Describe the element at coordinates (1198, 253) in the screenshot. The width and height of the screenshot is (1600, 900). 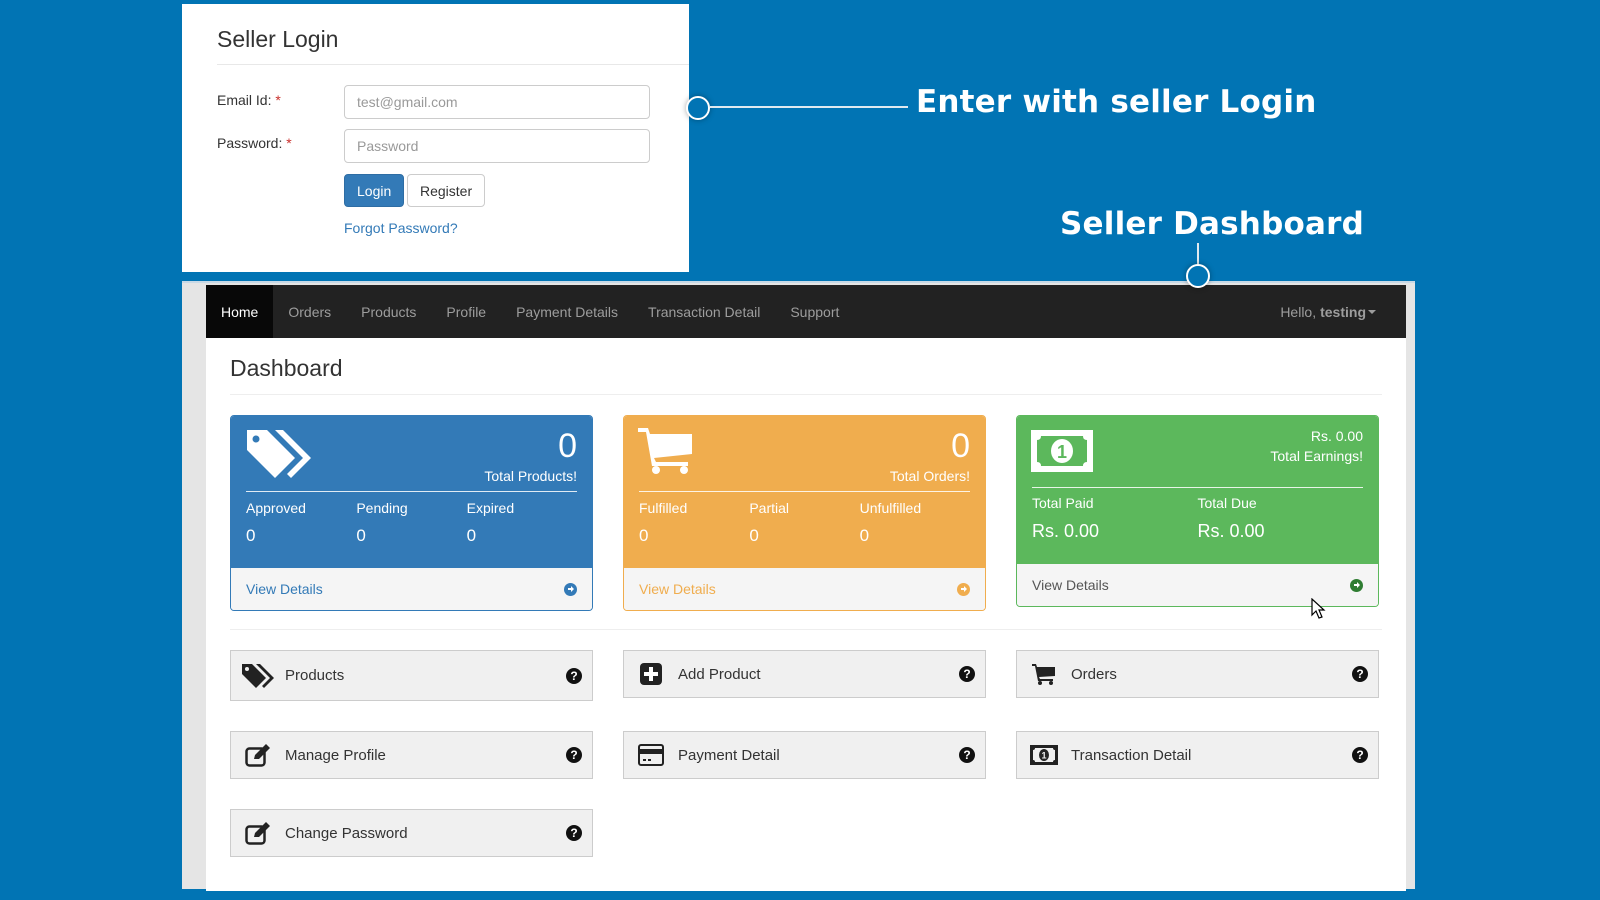
I see `callout-line-dashboard` at that location.